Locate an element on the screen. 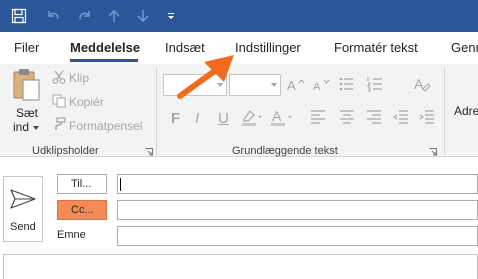  send-button: Send is located at coordinates (23, 209).